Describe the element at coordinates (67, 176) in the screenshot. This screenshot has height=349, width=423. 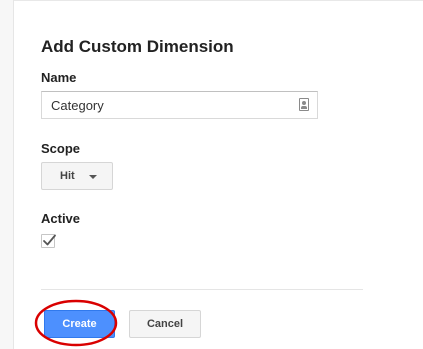
I see `scope-selected-value: Hit` at that location.